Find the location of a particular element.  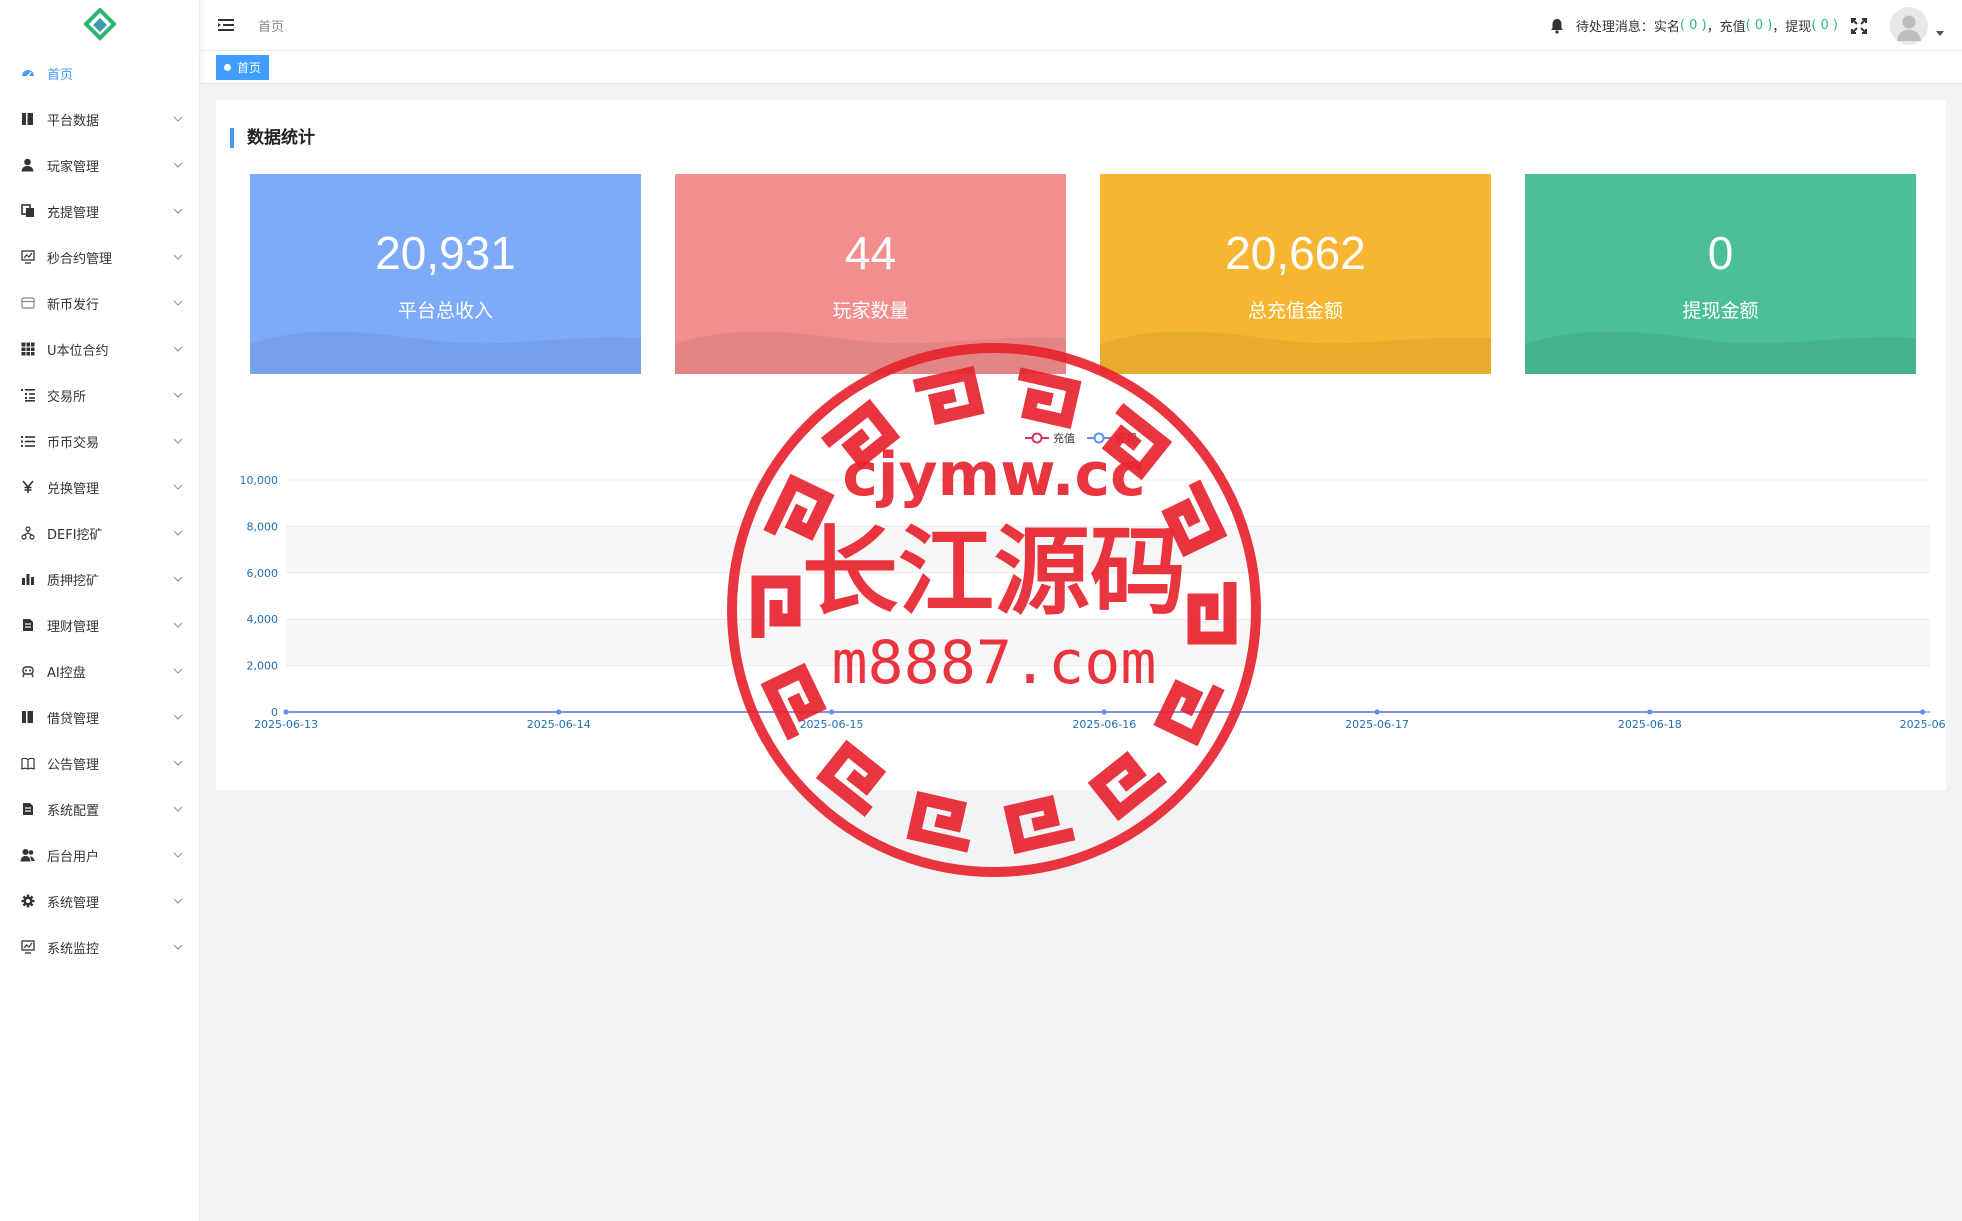

logo is located at coordinates (99, 25).